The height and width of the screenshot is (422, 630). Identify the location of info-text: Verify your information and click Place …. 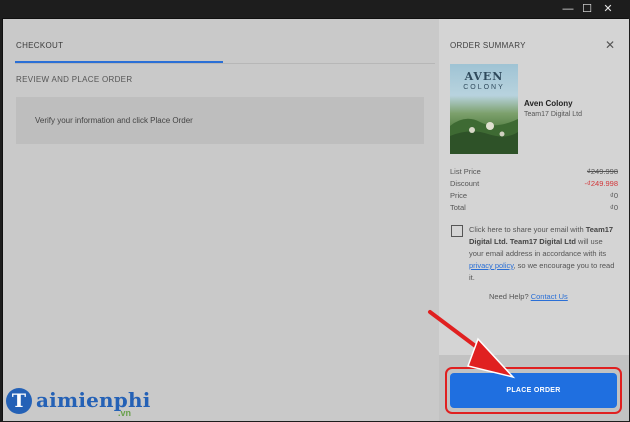
(114, 120).